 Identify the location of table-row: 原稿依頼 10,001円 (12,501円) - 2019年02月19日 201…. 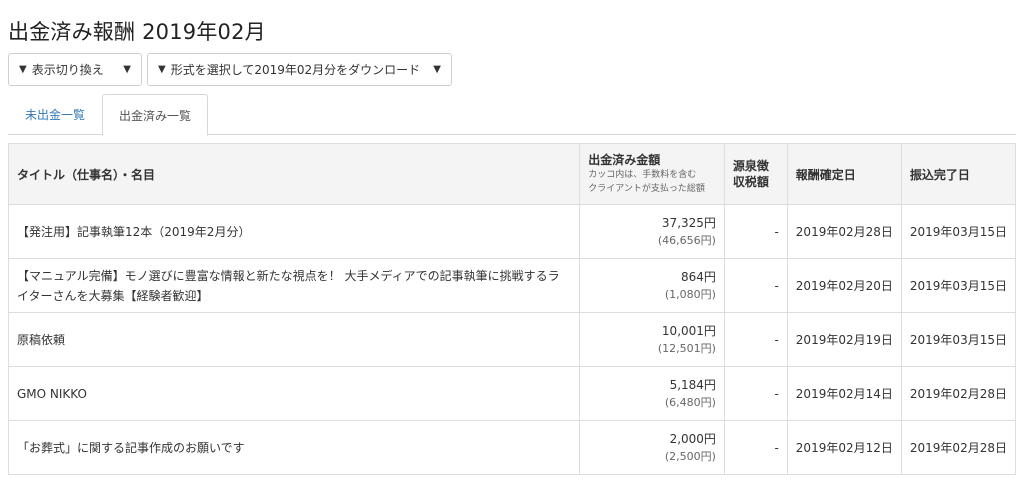
(512, 339).